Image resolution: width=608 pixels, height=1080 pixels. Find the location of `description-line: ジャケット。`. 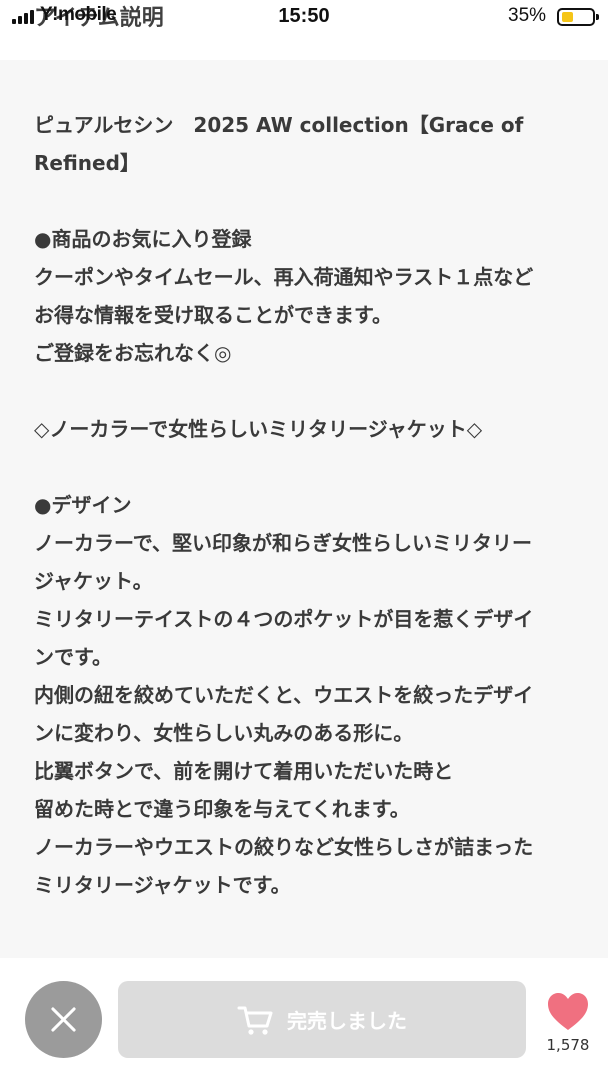

description-line: ジャケット。 is located at coordinates (93, 581).